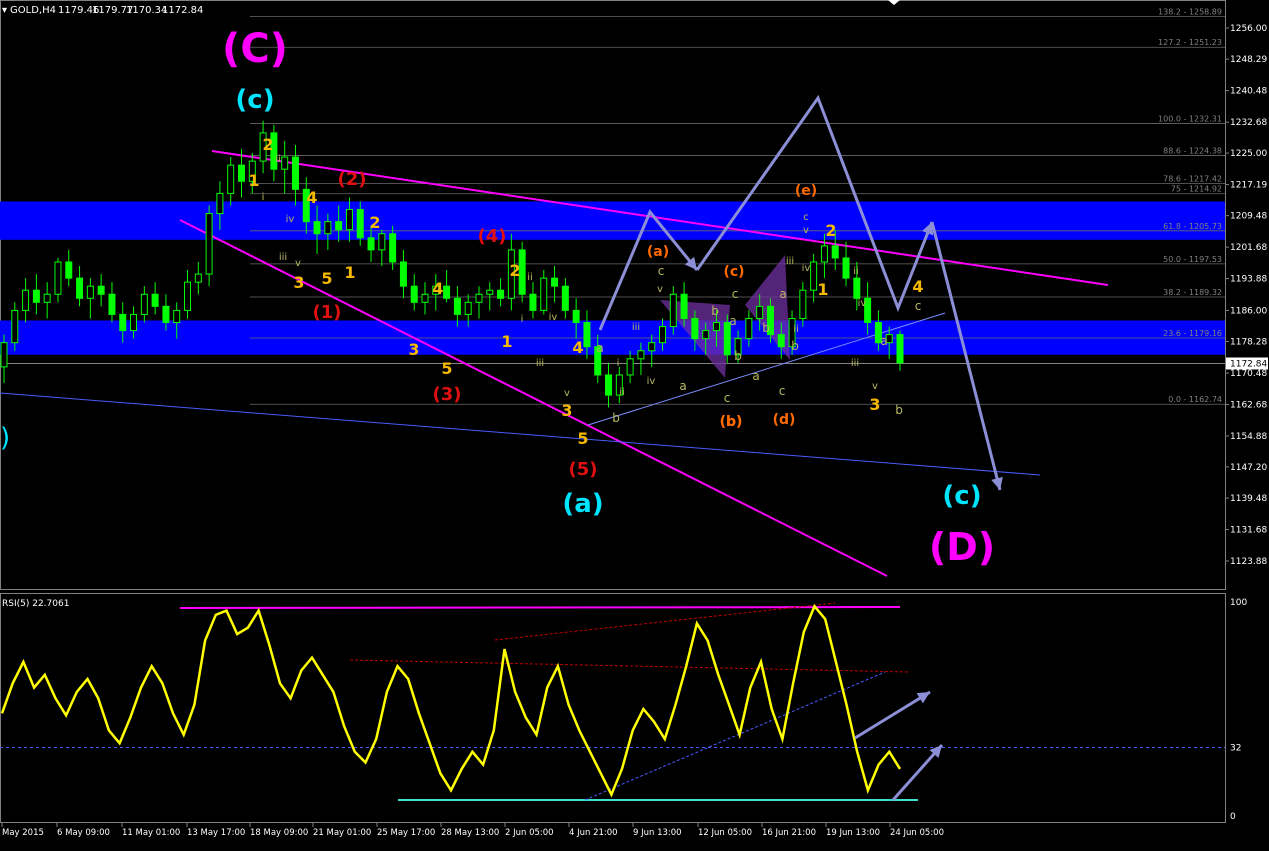  Describe the element at coordinates (732, 321) in the screenshot. I see `wave-label-40: a` at that location.